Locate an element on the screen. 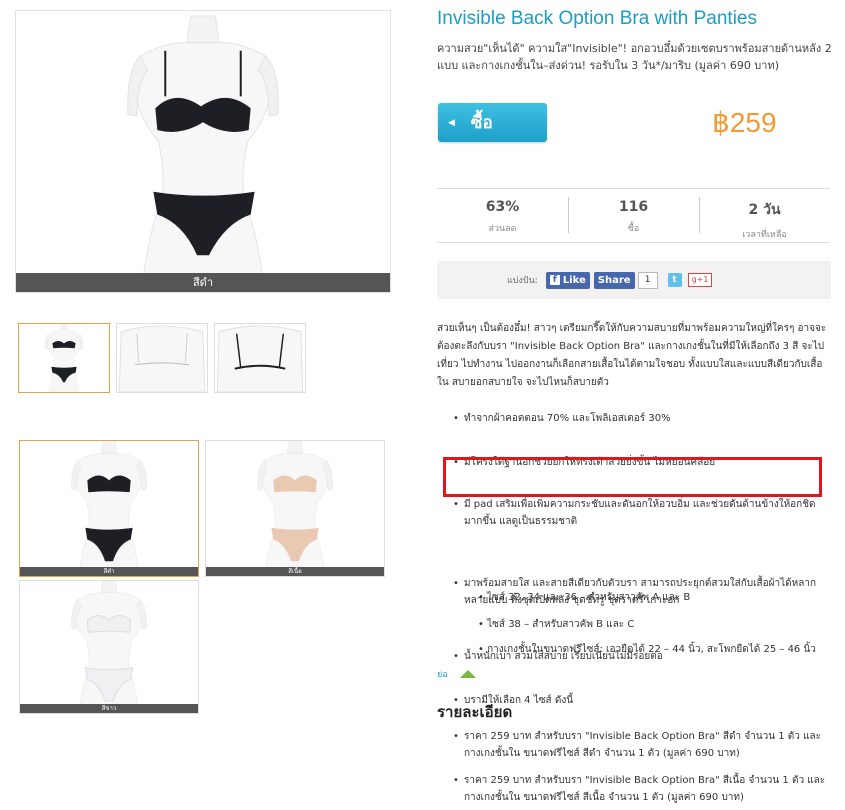 Image resolution: width=845 pixels, height=810 pixels. deal-stats: 63% ส่วนลด 116 ซื้อ 2 วัน เวลาที่เหลือ is located at coordinates (633, 215).